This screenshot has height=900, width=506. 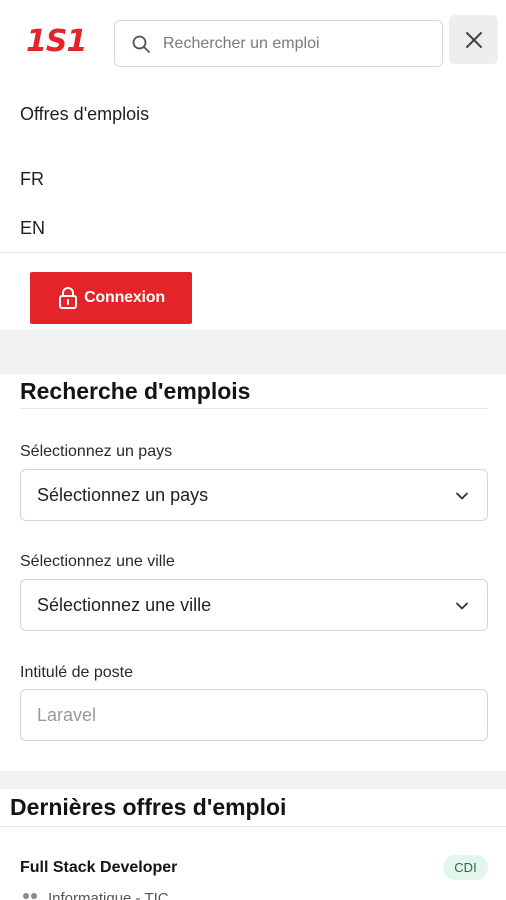 What do you see at coordinates (84, 114) in the screenshot?
I see `menu-item-job-offers: Offres d'emplois` at bounding box center [84, 114].